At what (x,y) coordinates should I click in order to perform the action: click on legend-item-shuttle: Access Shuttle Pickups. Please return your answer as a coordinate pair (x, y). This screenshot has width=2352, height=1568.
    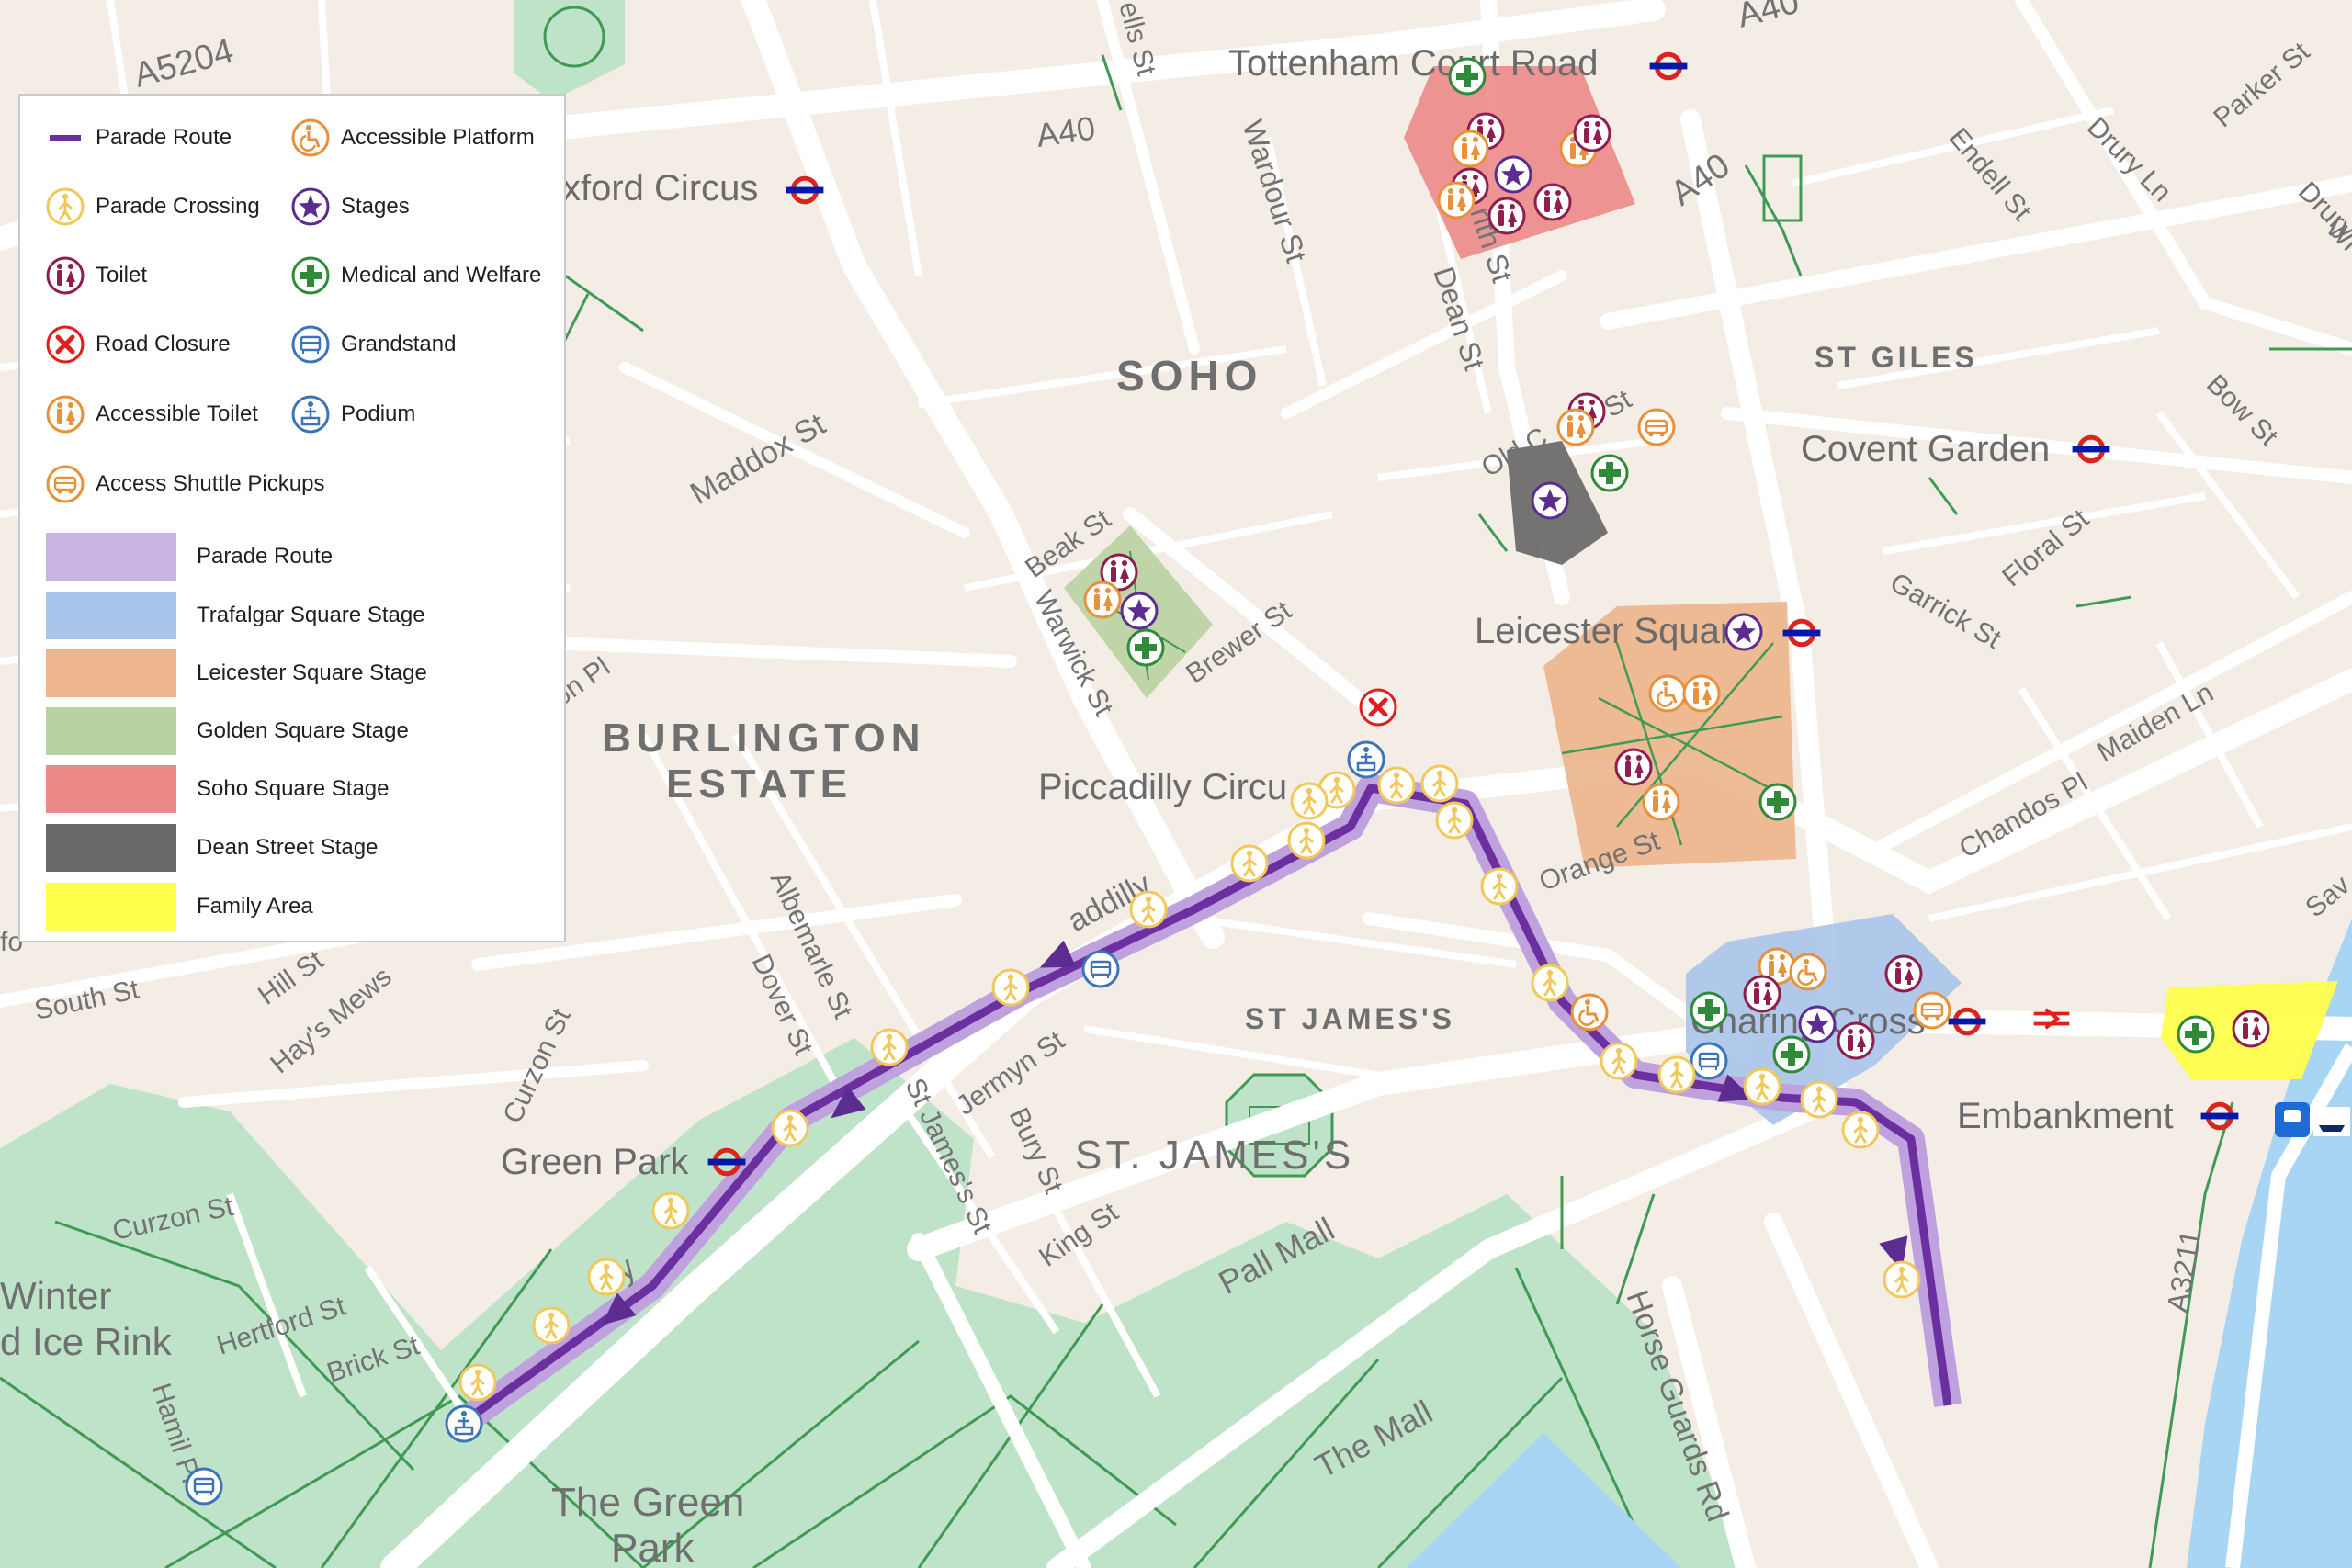
    Looking at the image, I should click on (184, 484).